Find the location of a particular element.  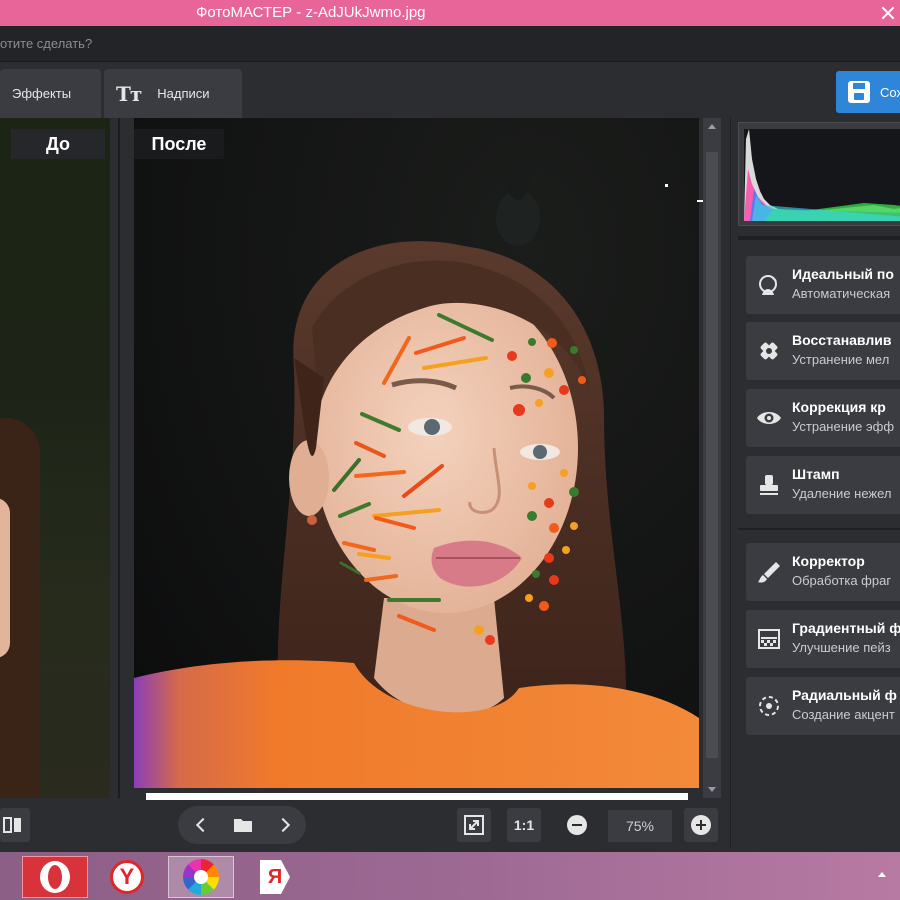

chevron-left-icon is located at coordinates (203, 825).